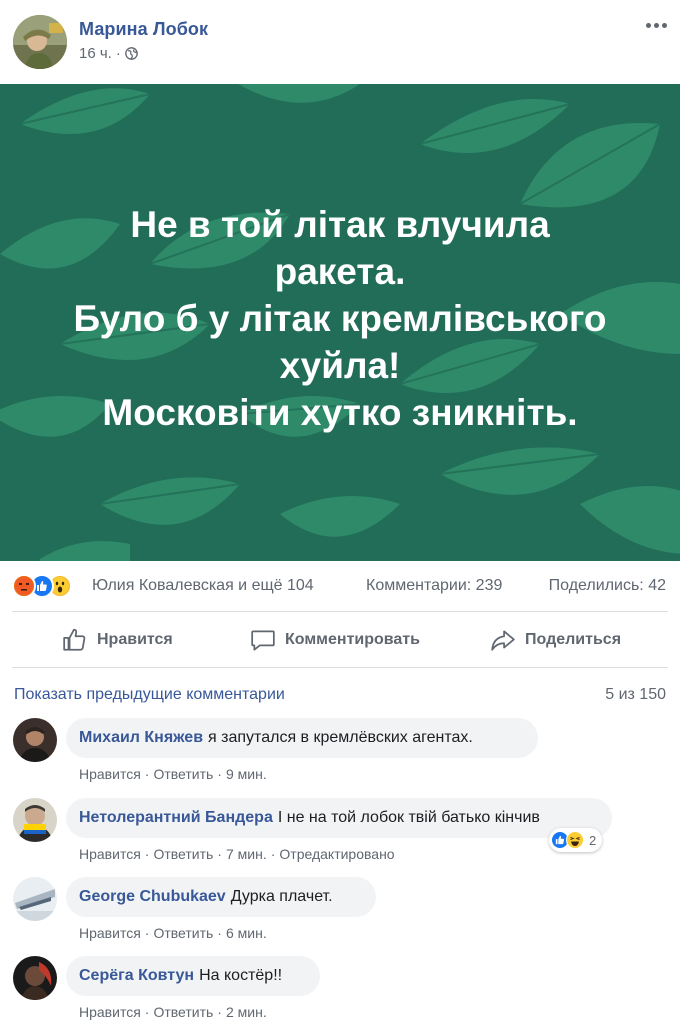 This screenshot has width=680, height=1030. I want to click on share-button-label: Поделиться, so click(573, 639).